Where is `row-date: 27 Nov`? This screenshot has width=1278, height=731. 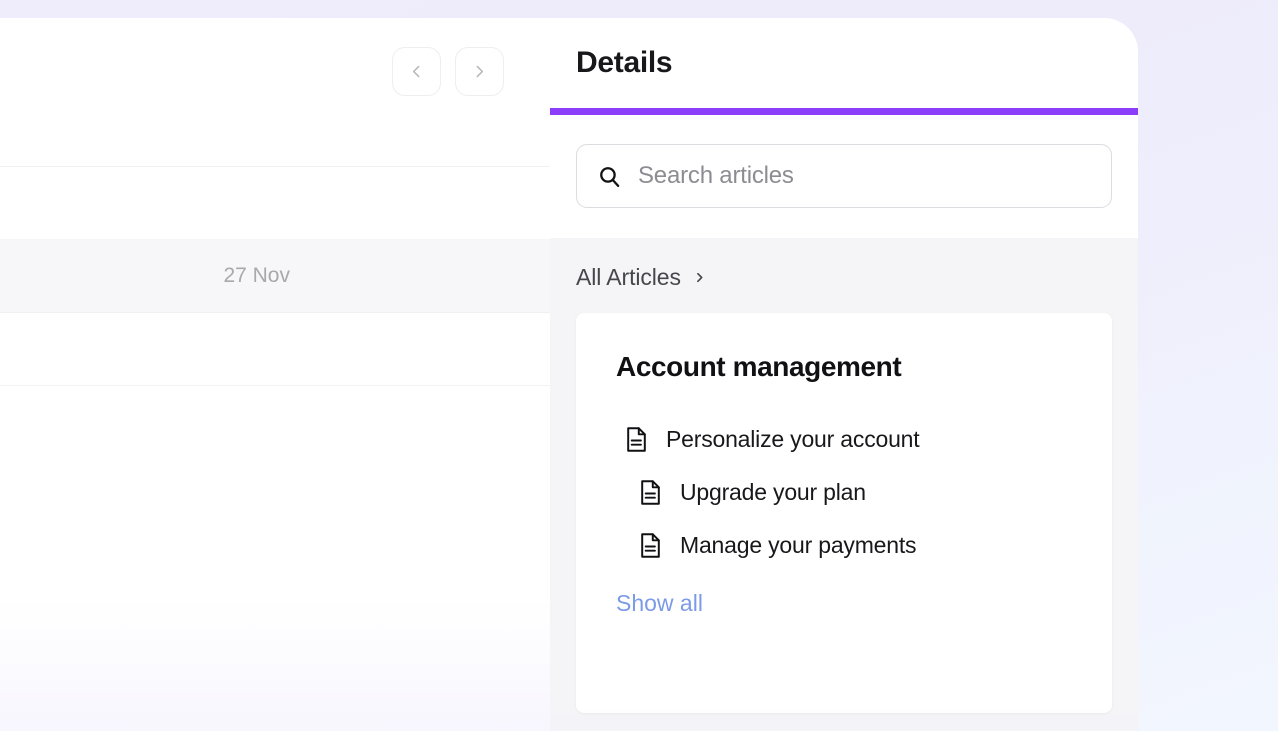 row-date: 27 Nov is located at coordinates (256, 275).